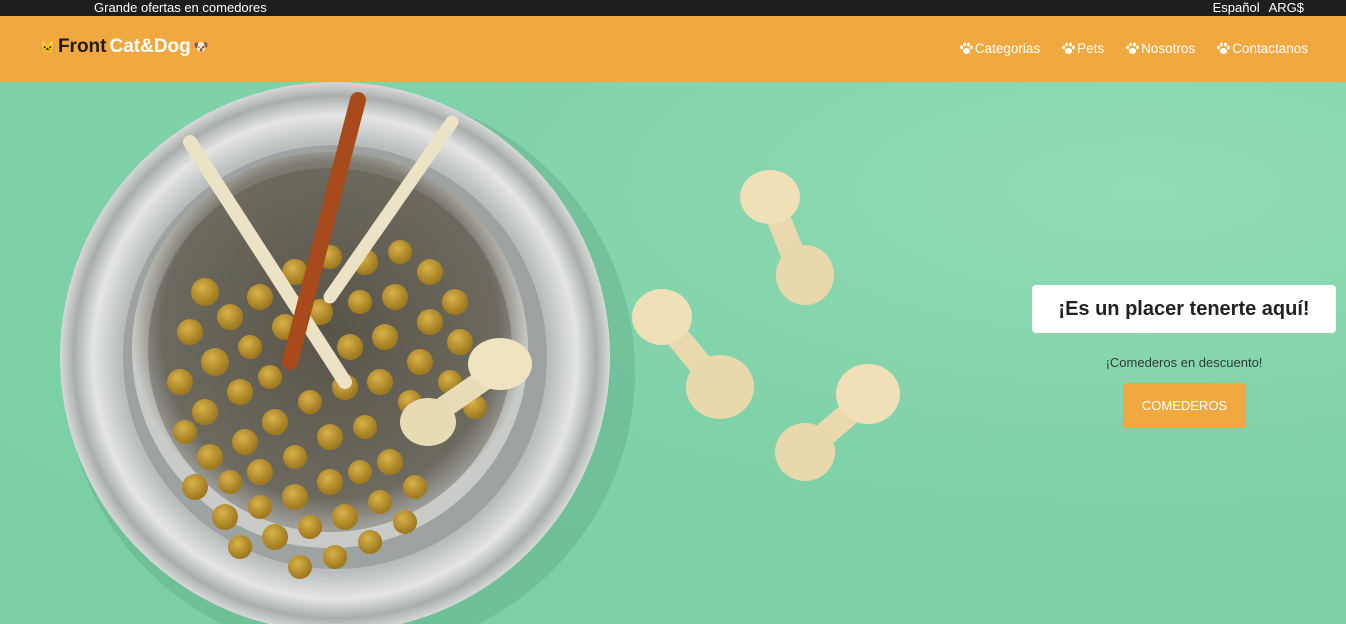 The image size is (1346, 624). I want to click on nav-item-nosotros: Nosotros, so click(1160, 48).